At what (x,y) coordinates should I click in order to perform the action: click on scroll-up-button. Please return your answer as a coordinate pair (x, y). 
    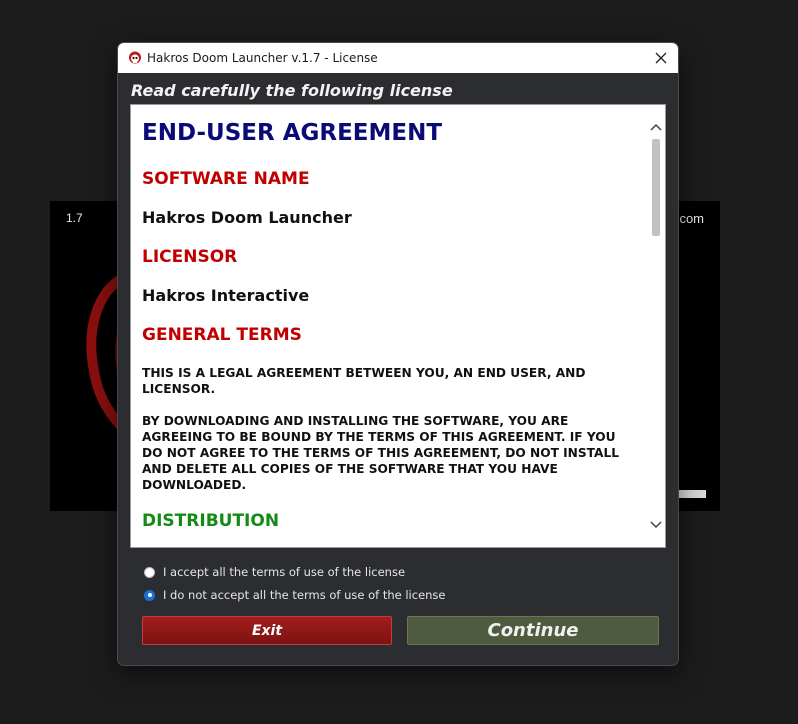
    Looking at the image, I should click on (656, 127).